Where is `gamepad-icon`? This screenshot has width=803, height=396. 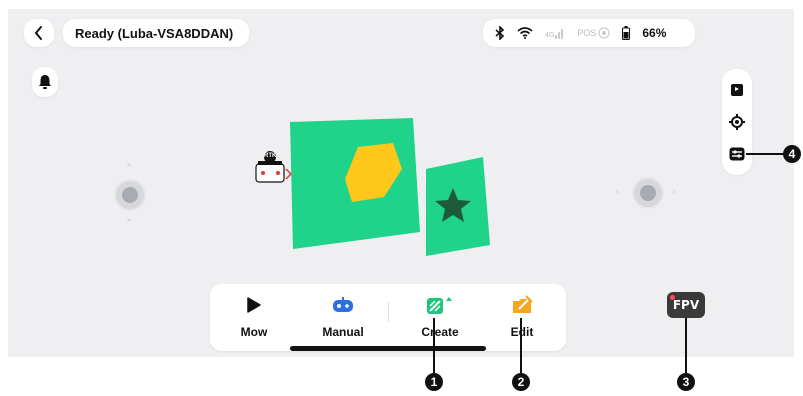 gamepad-icon is located at coordinates (343, 305).